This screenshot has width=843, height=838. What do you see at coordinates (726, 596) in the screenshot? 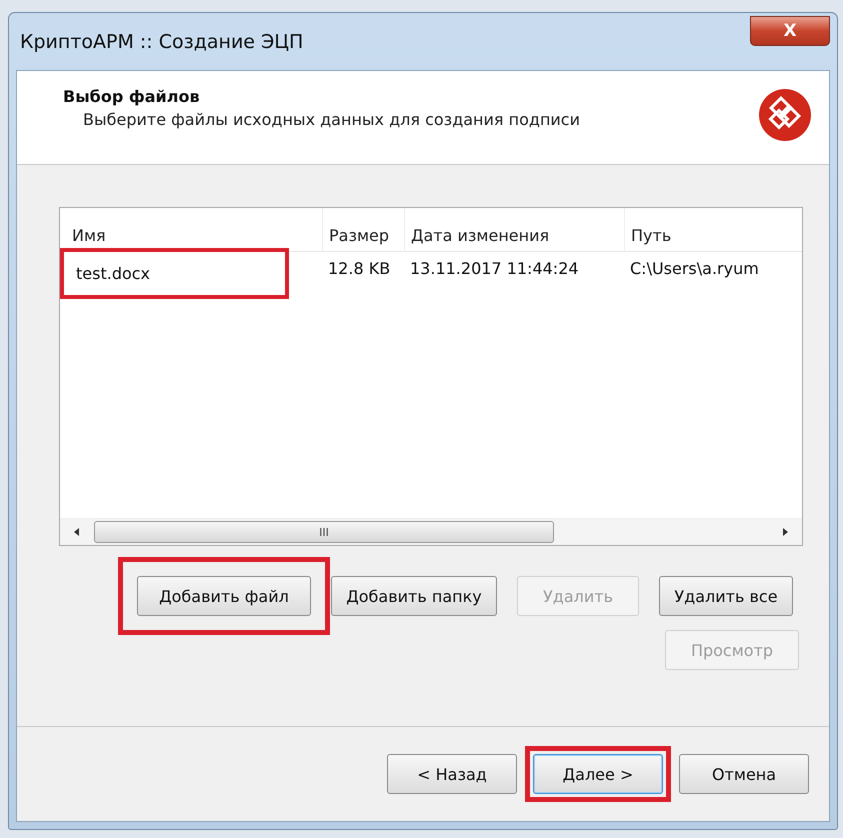
I see `file-button: Удалить все` at bounding box center [726, 596].